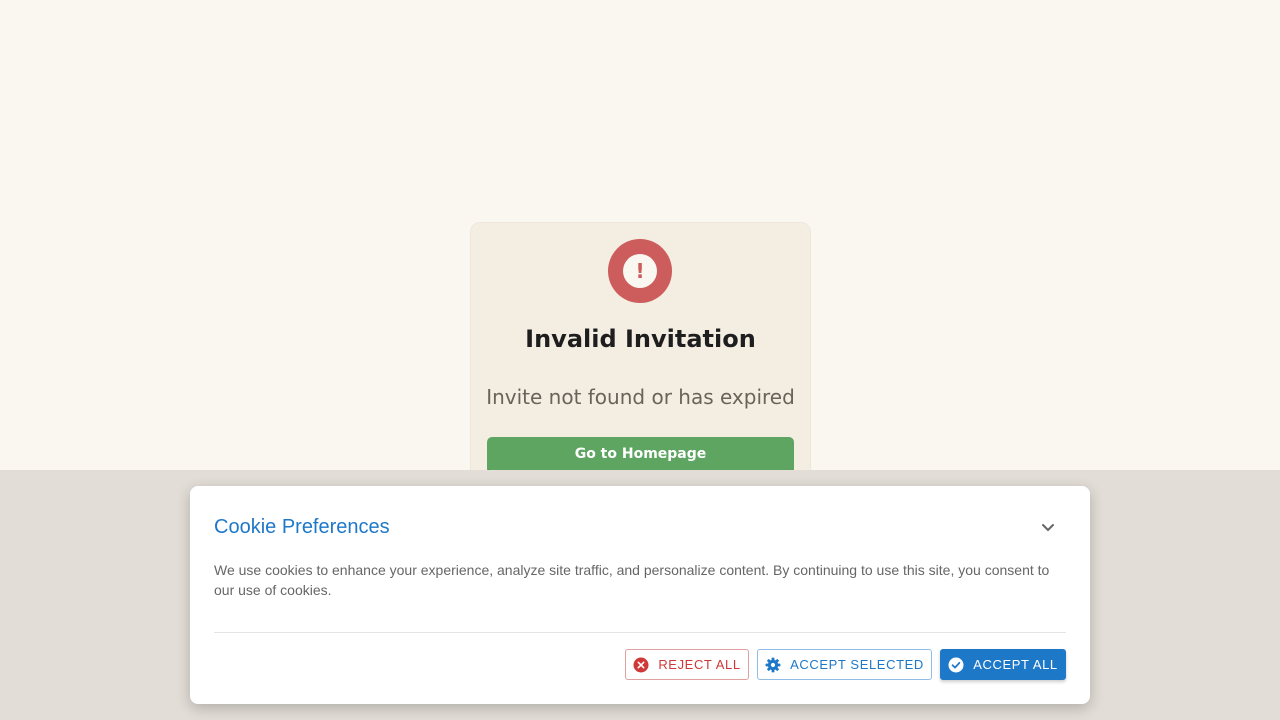 The image size is (1280, 720). Describe the element at coordinates (699, 664) in the screenshot. I see `reject-all-label: REJECT ALL` at that location.